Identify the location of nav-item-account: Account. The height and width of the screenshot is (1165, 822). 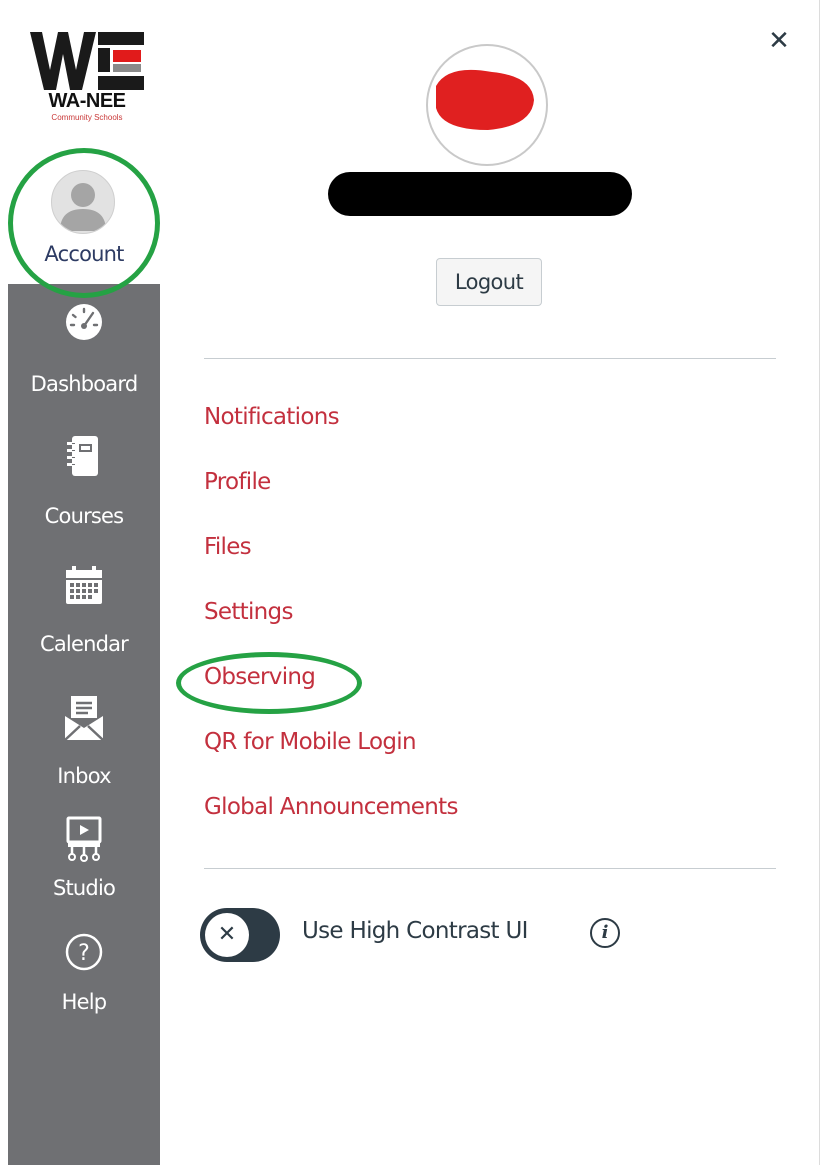
(84, 222).